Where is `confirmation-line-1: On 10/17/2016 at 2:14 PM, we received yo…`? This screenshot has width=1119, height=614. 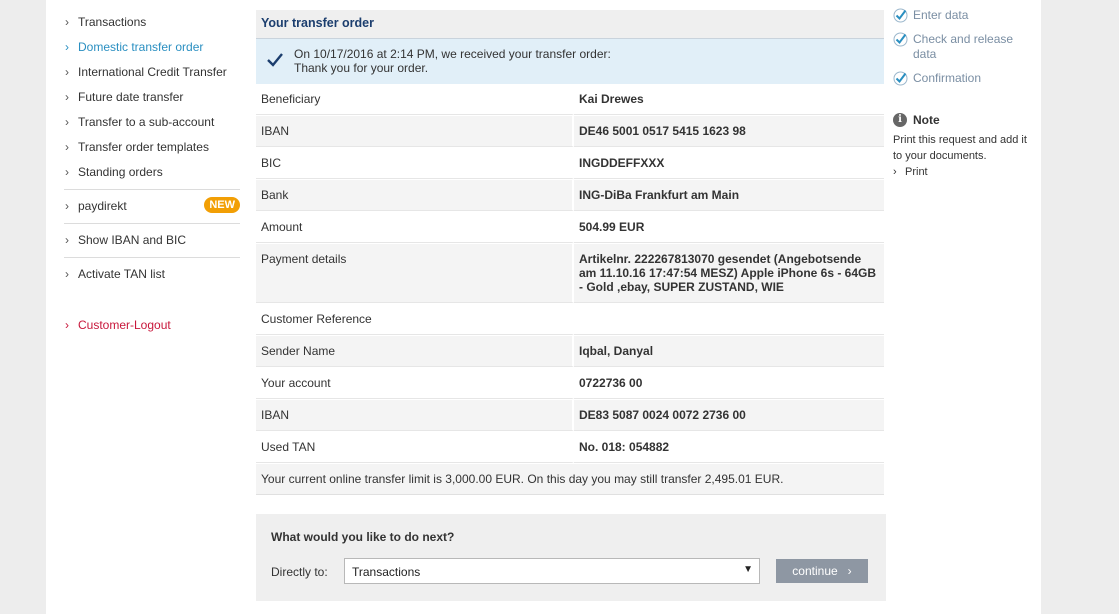
confirmation-line-1: On 10/17/2016 at 2:14 PM, we received yo… is located at coordinates (452, 54).